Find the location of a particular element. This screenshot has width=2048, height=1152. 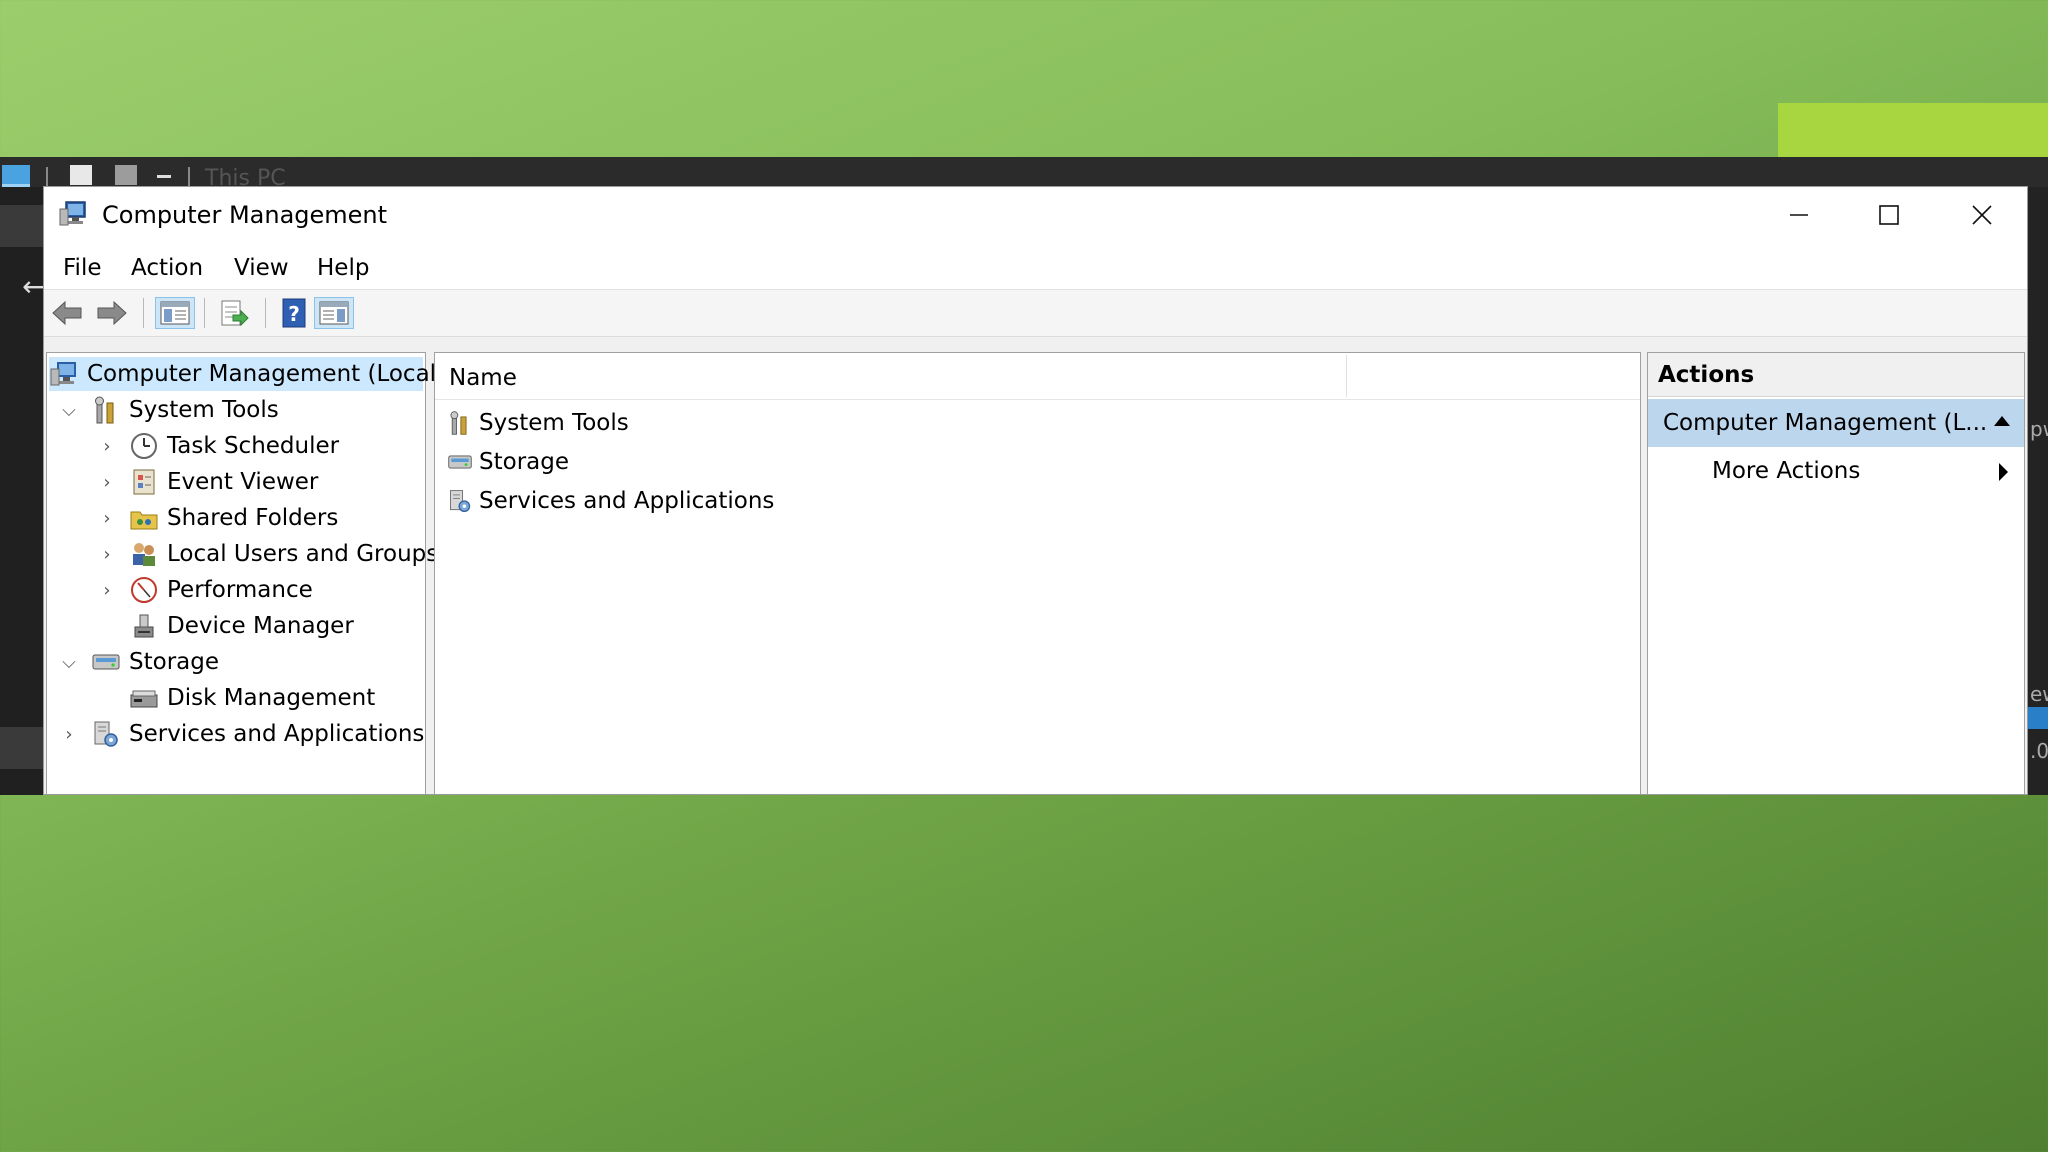

list-item-storage: Storage is located at coordinates (508, 462).